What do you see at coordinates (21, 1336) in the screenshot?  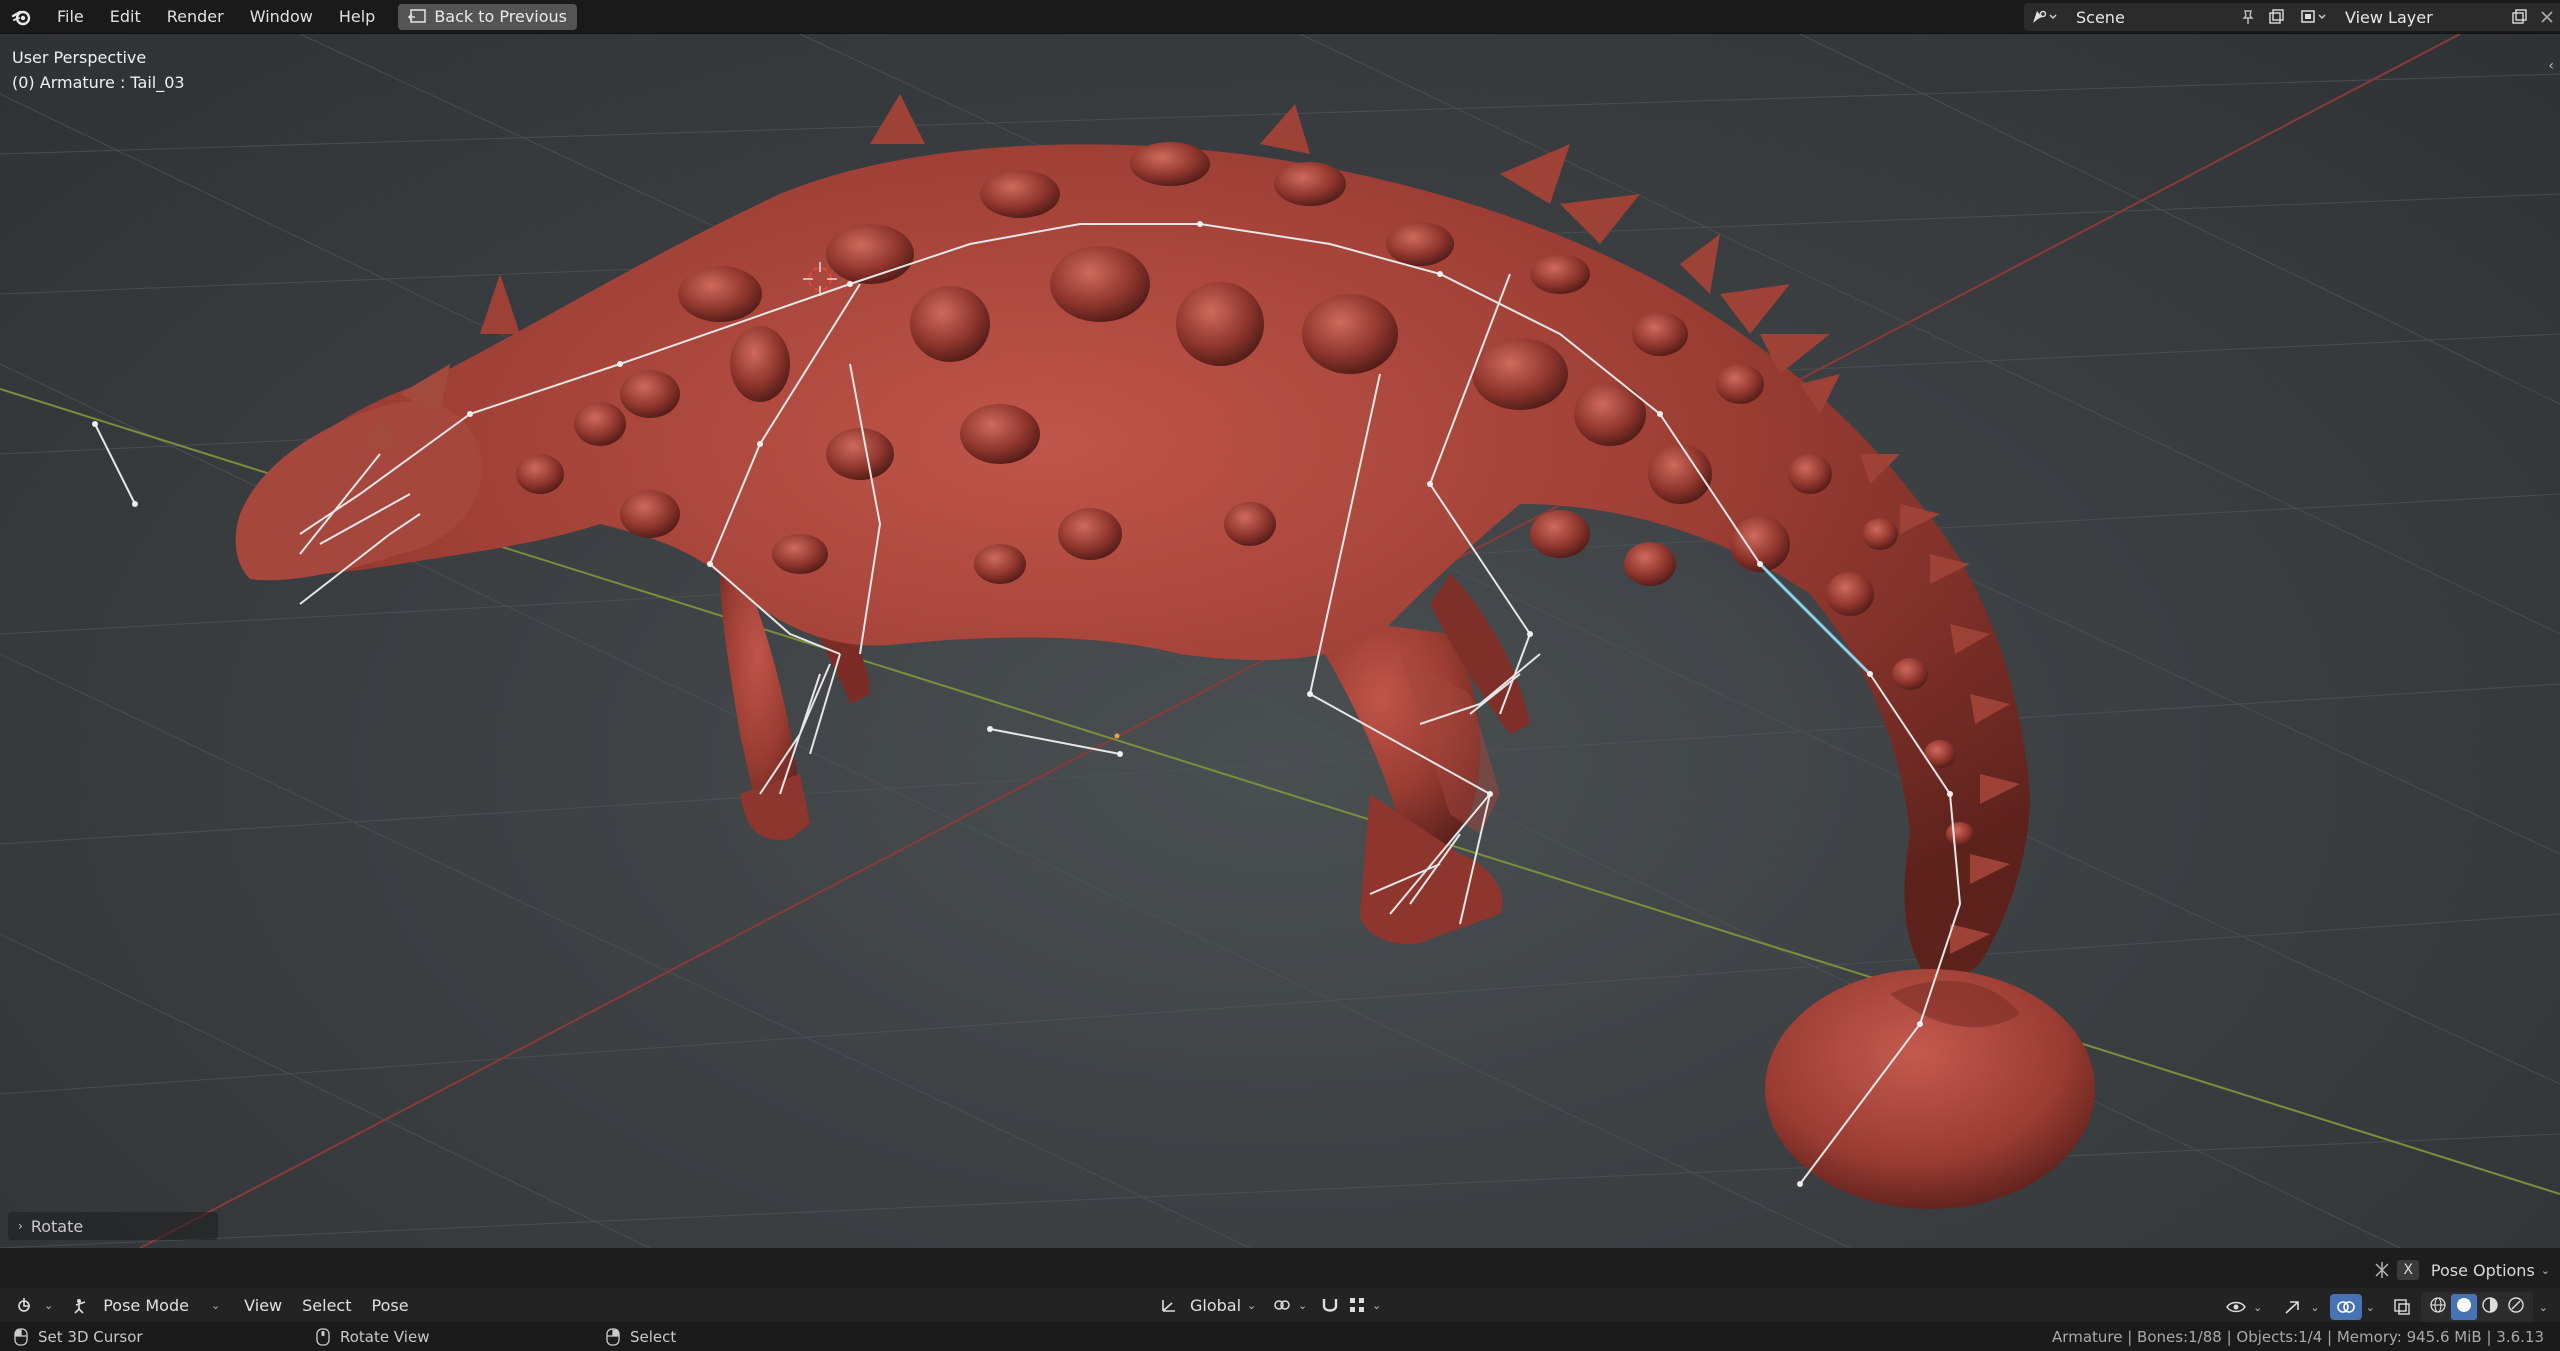 I see `mouse-left-icon` at bounding box center [21, 1336].